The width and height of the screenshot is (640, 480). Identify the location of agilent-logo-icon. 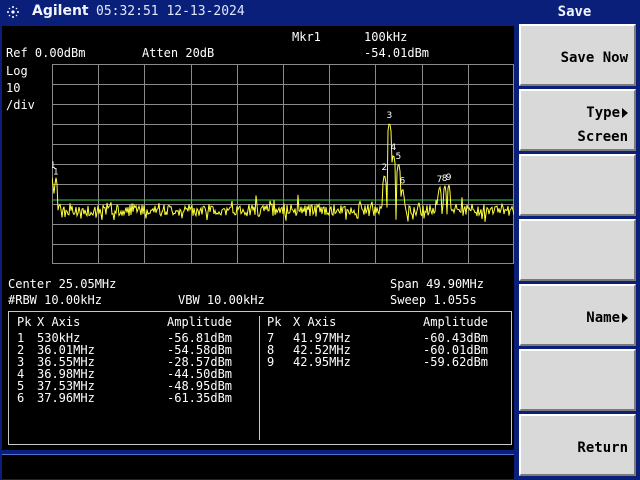
(13, 12).